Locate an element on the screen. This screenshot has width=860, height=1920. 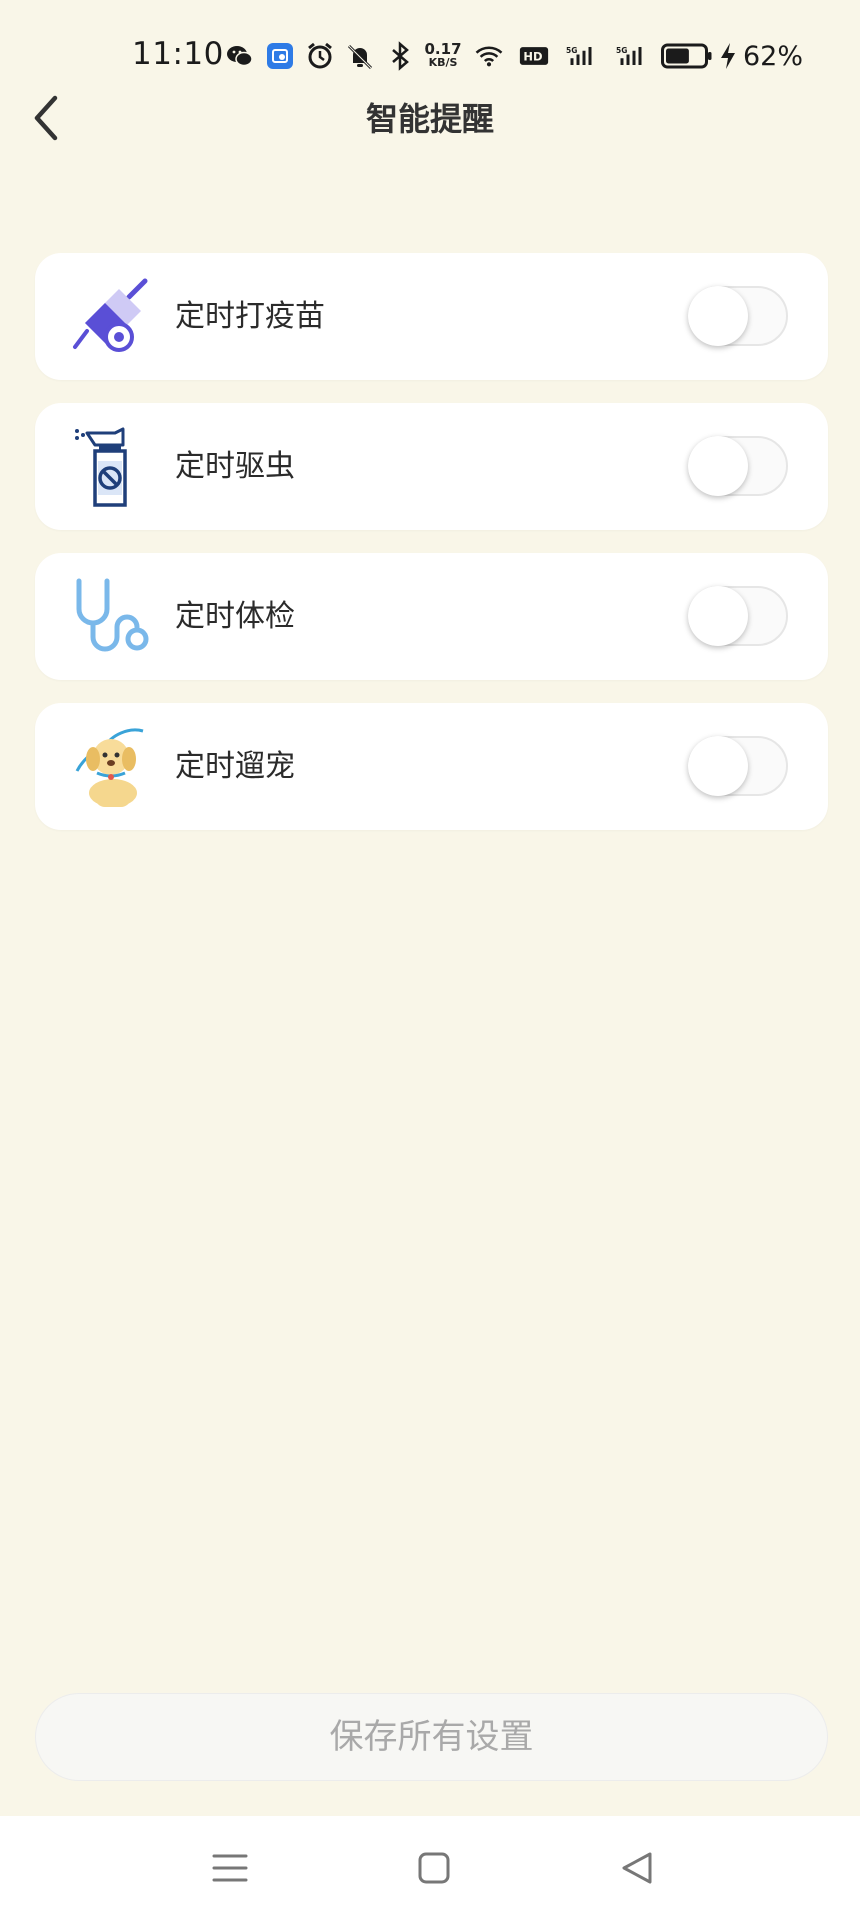
signal-5g-icon-2: 5G is located at coordinates (631, 56).